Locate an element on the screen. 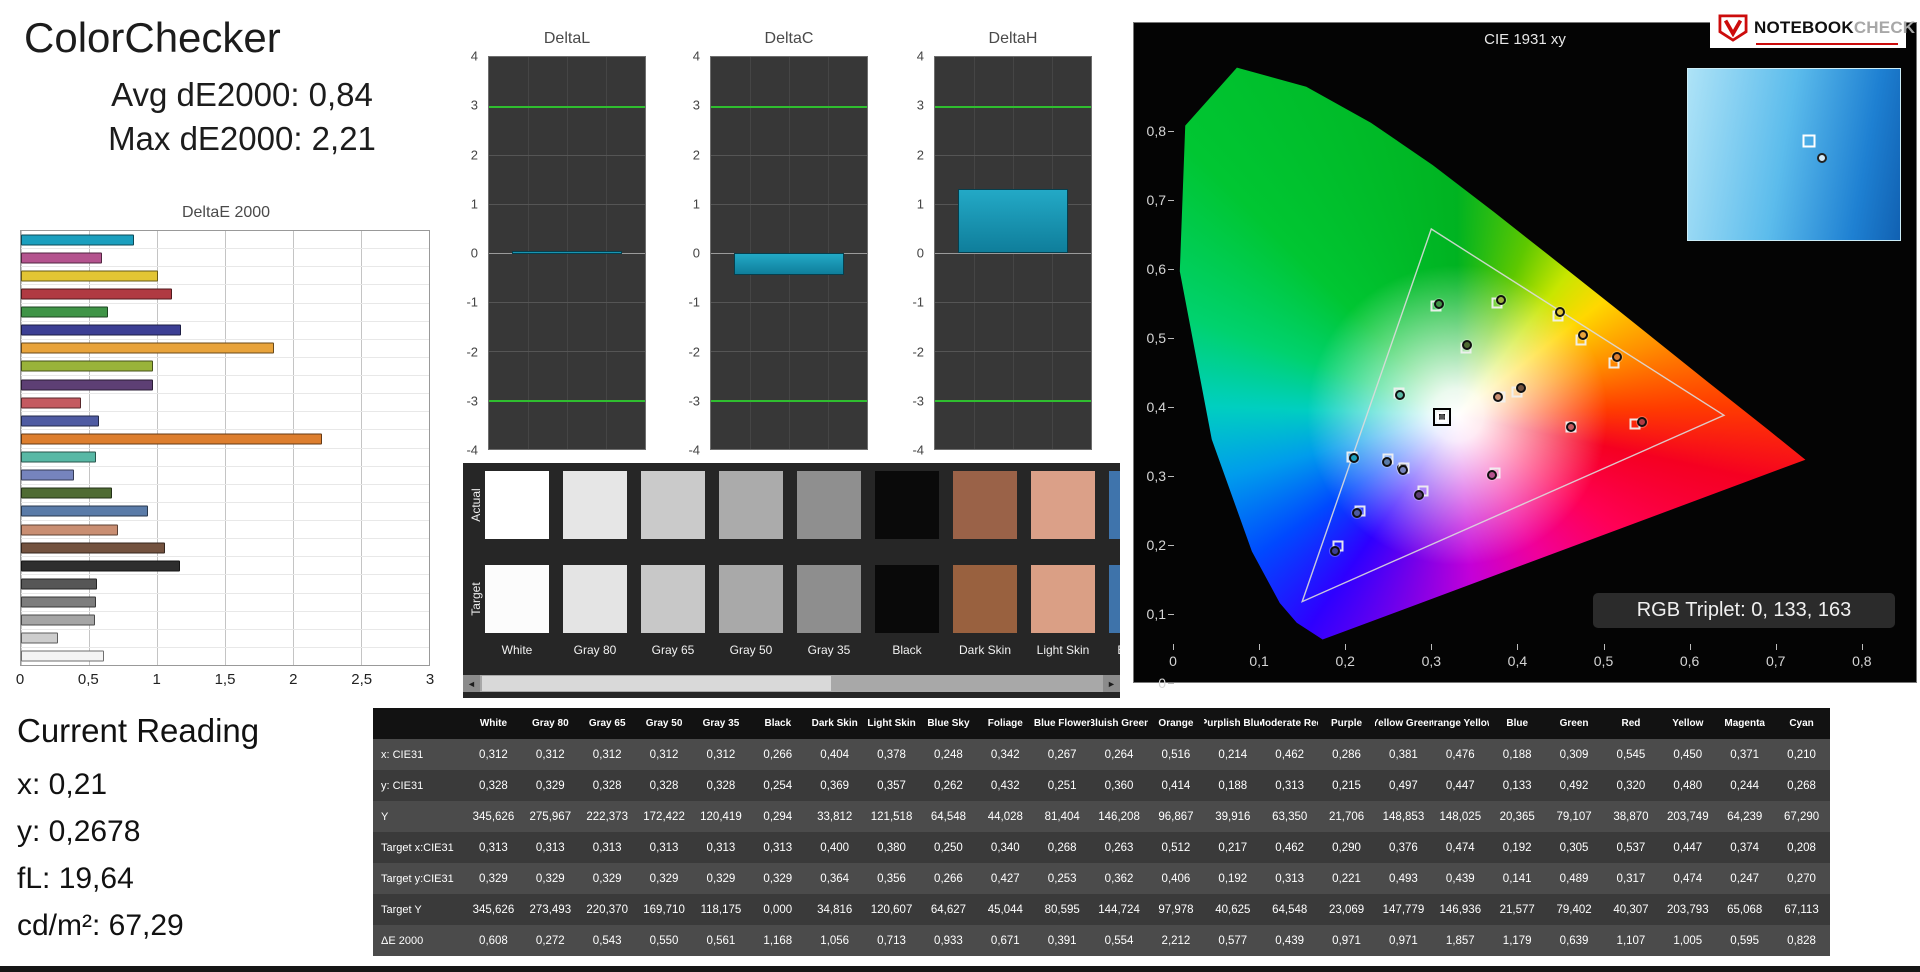 Image resolution: width=1920 pixels, height=972 pixels. swatch-column: Black is located at coordinates (907, 571).